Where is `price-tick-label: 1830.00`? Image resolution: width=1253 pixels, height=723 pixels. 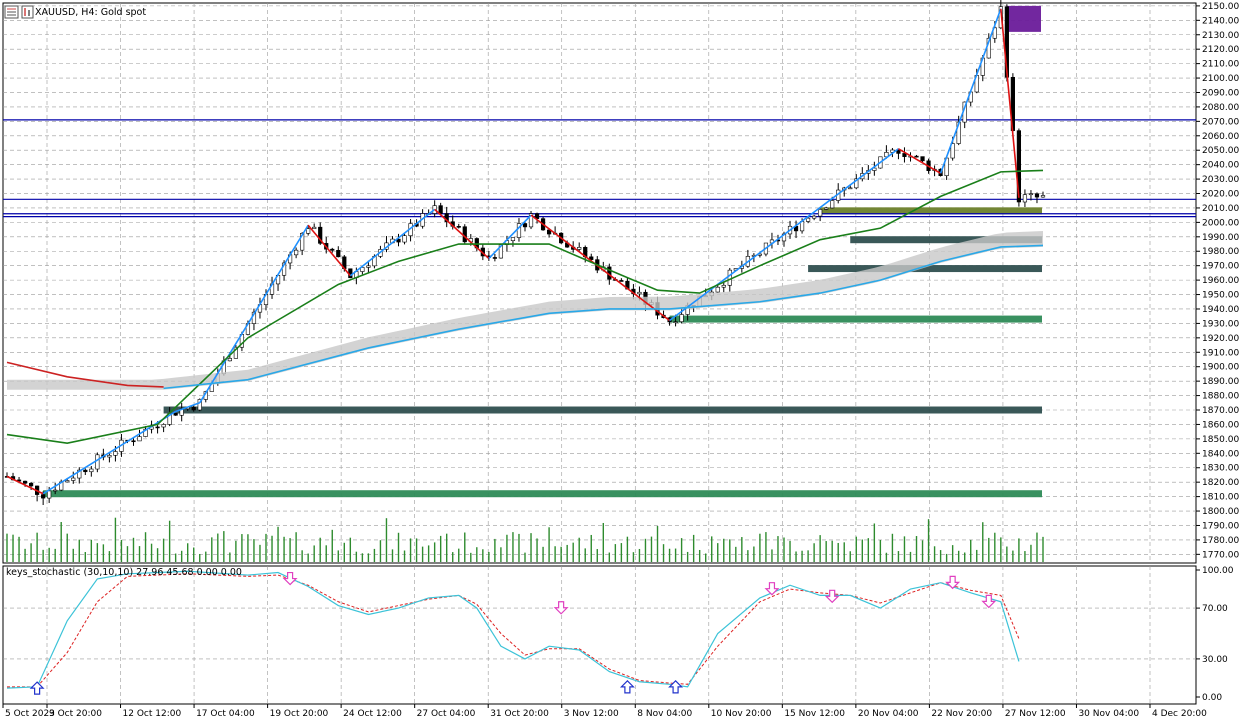 price-tick-label: 1830.00 is located at coordinates (1220, 469).